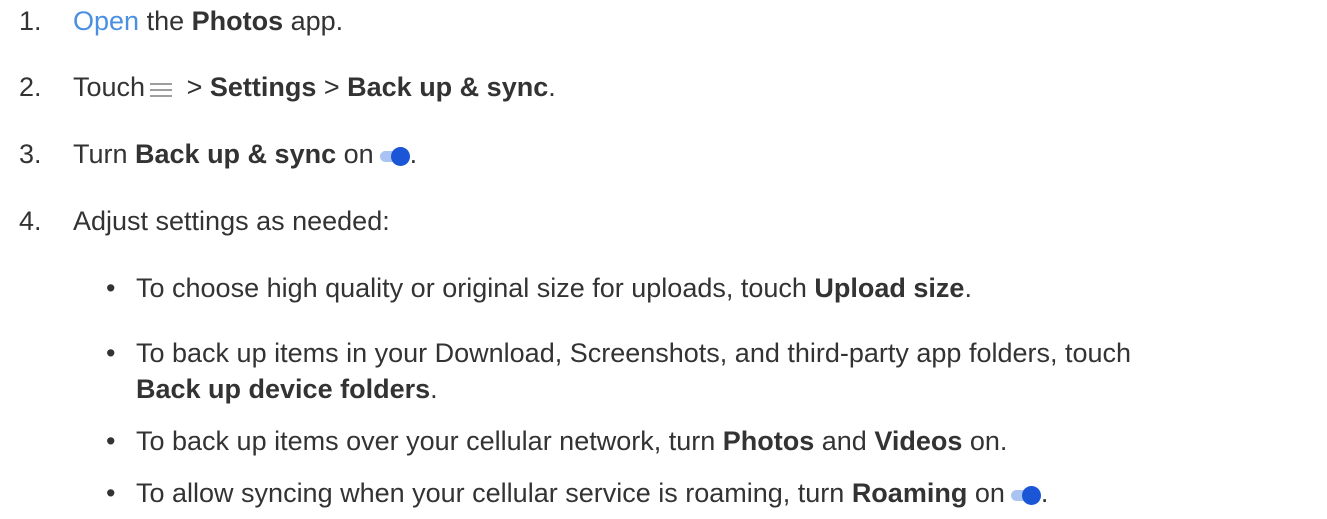 The height and width of the screenshot is (519, 1327). Describe the element at coordinates (30, 87) in the screenshot. I see `step-number: 2.` at that location.